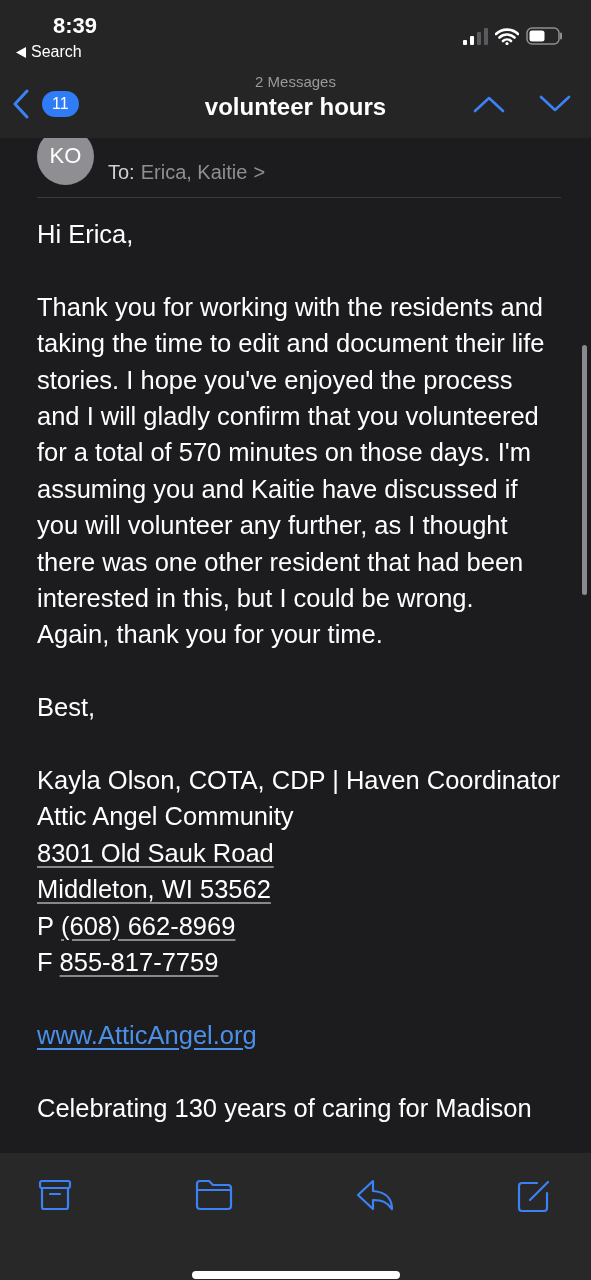 The width and height of the screenshot is (591, 1280). I want to click on disclosure-chevron: >, so click(259, 172).